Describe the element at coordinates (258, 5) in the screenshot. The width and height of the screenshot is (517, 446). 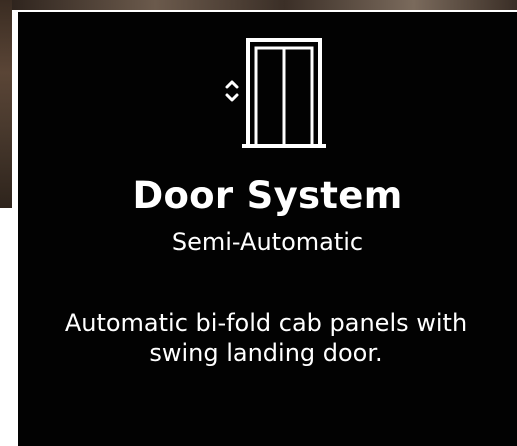
I see `background-photo-strip` at that location.